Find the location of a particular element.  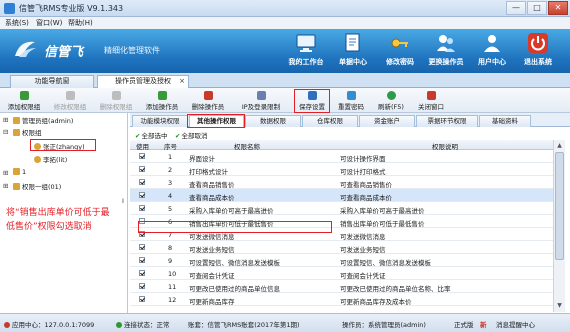

message-center-link: 消息提醒中心 is located at coordinates (515, 324).